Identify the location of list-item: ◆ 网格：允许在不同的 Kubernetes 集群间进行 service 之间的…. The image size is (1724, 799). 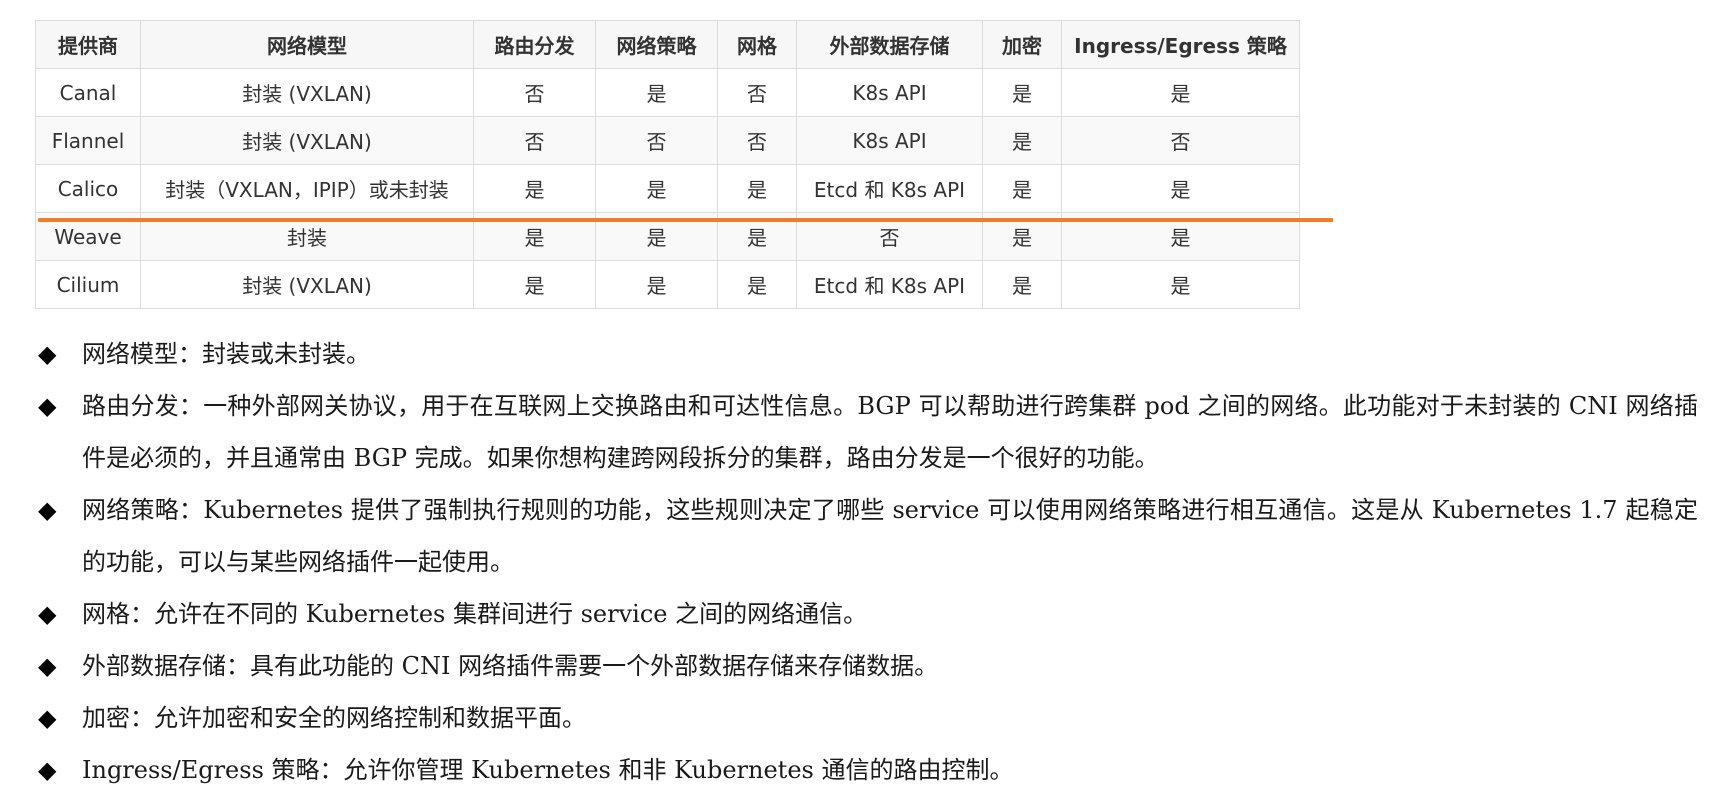
(868, 614).